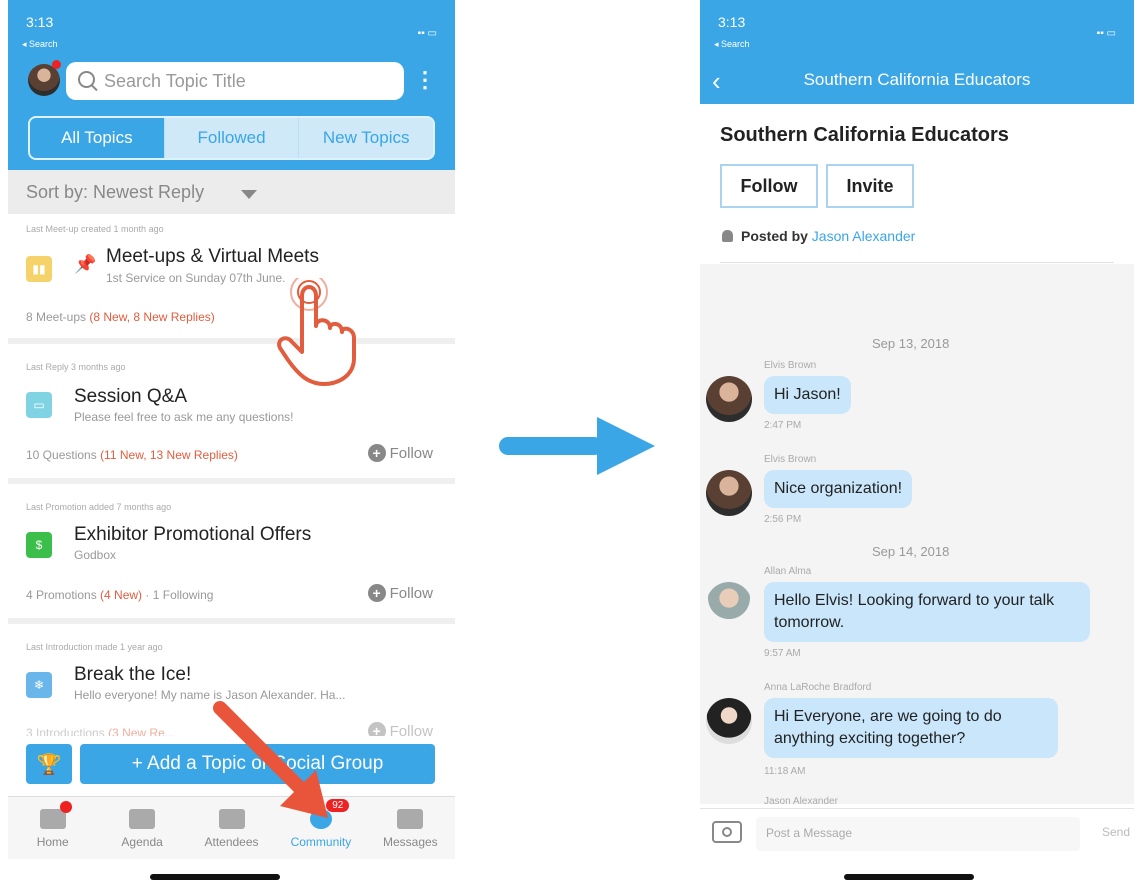 The width and height of the screenshot is (1138, 882). I want to click on send-button: Send, so click(1116, 832).